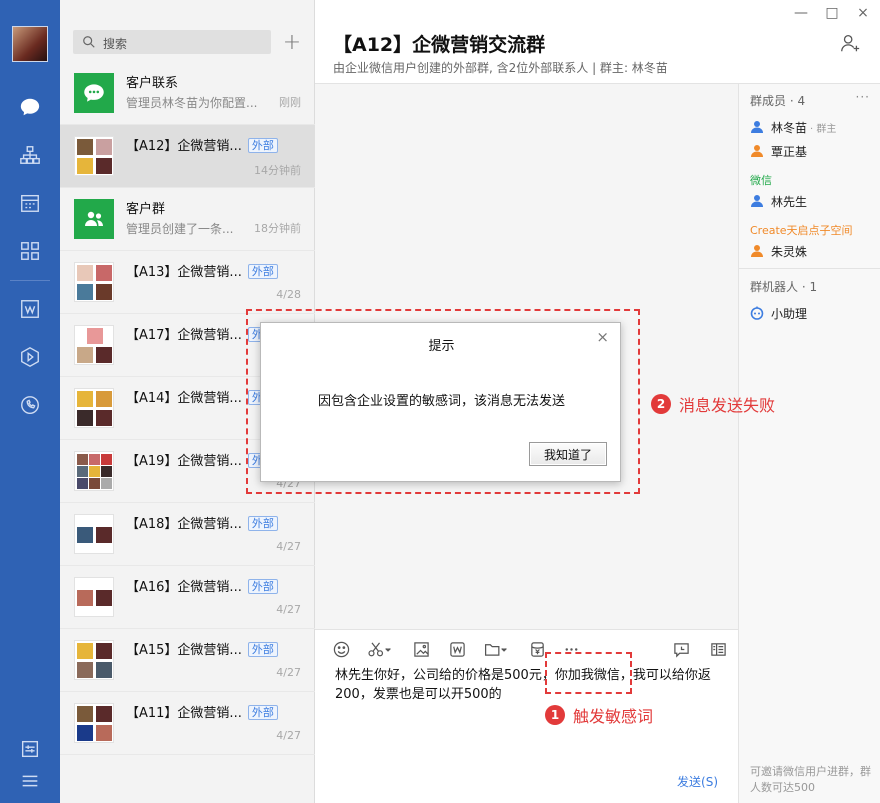  I want to click on robot-item: 小助理, so click(778, 313).